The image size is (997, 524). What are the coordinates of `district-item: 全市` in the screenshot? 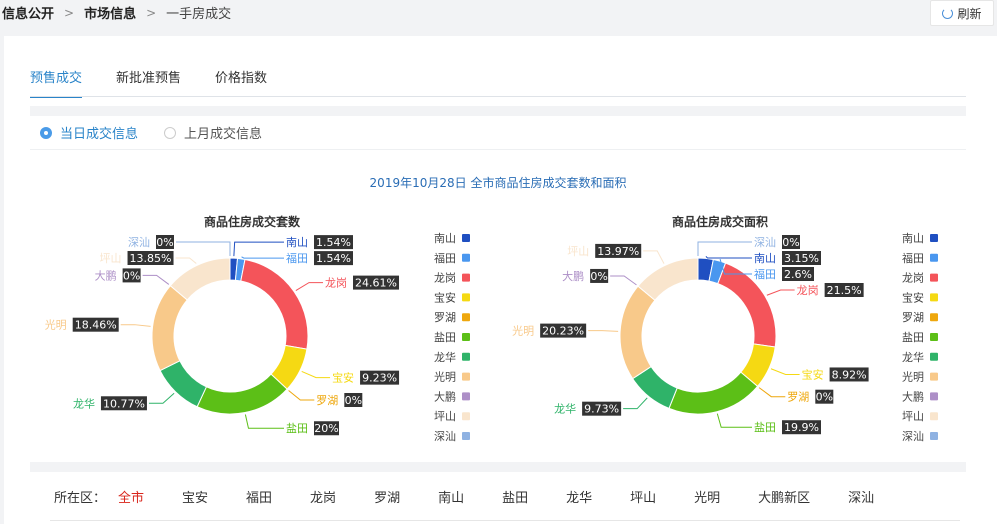 It's located at (131, 496).